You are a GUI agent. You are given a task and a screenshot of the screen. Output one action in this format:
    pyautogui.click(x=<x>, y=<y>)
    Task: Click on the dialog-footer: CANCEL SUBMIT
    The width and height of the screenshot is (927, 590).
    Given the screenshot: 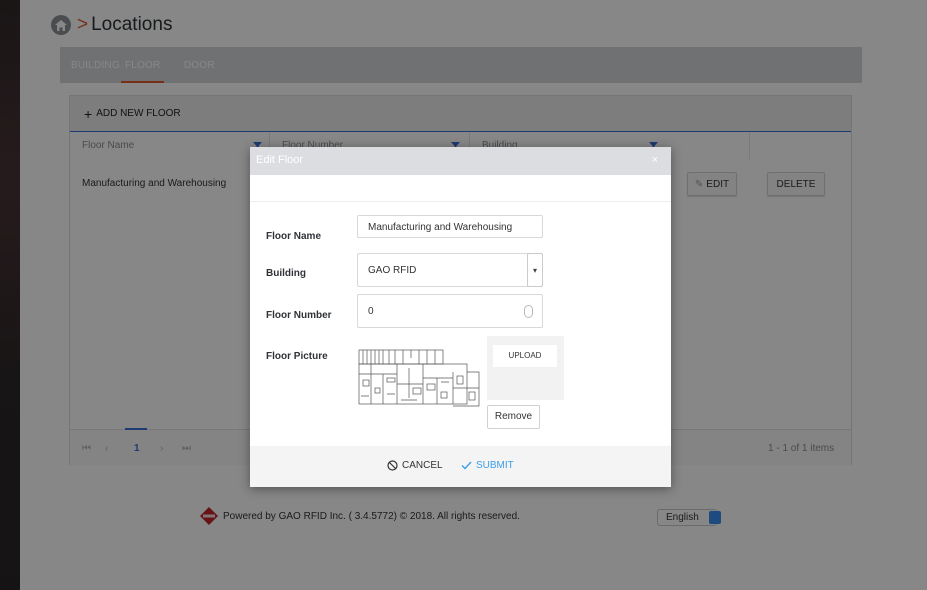 What is the action you would take?
    pyautogui.click(x=460, y=466)
    